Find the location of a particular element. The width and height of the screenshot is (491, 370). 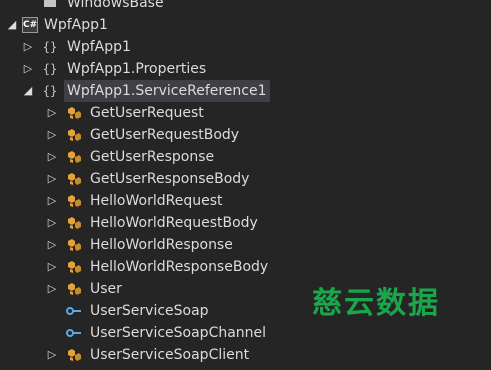

watermark: 慈云数据 is located at coordinates (376, 303).